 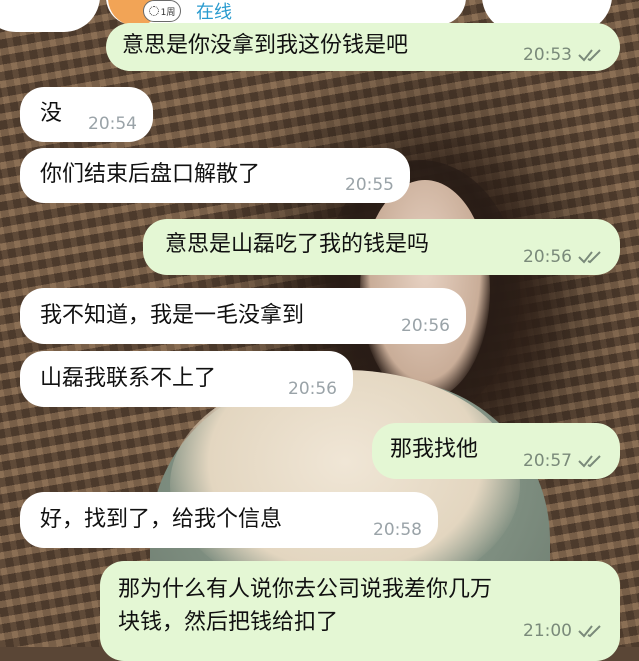 What do you see at coordinates (161, 519) in the screenshot?
I see `message-text: 好，找到了，给我个信息` at bounding box center [161, 519].